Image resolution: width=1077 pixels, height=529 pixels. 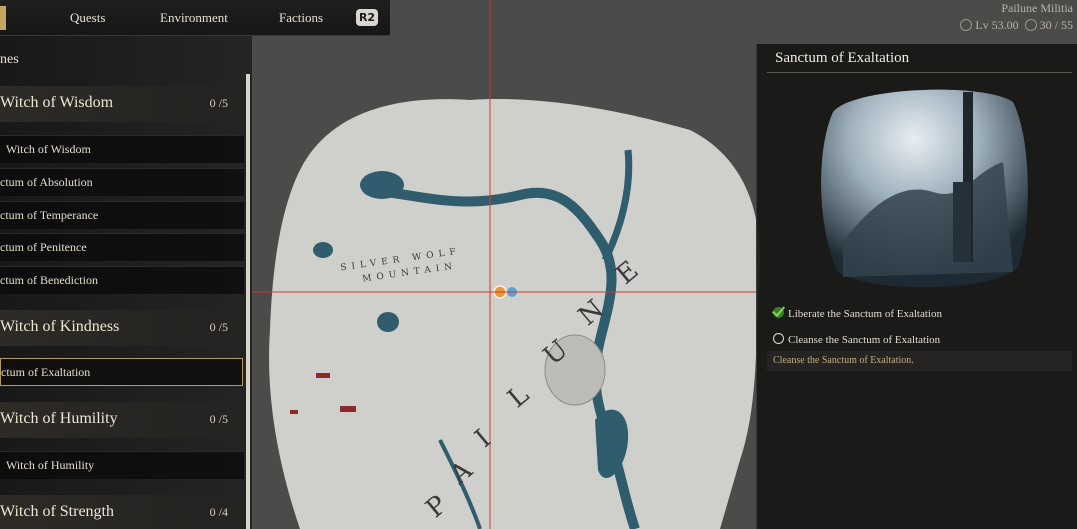 What do you see at coordinates (46, 372) in the screenshot?
I see `quest-item-label: ctum of Exaltation` at bounding box center [46, 372].